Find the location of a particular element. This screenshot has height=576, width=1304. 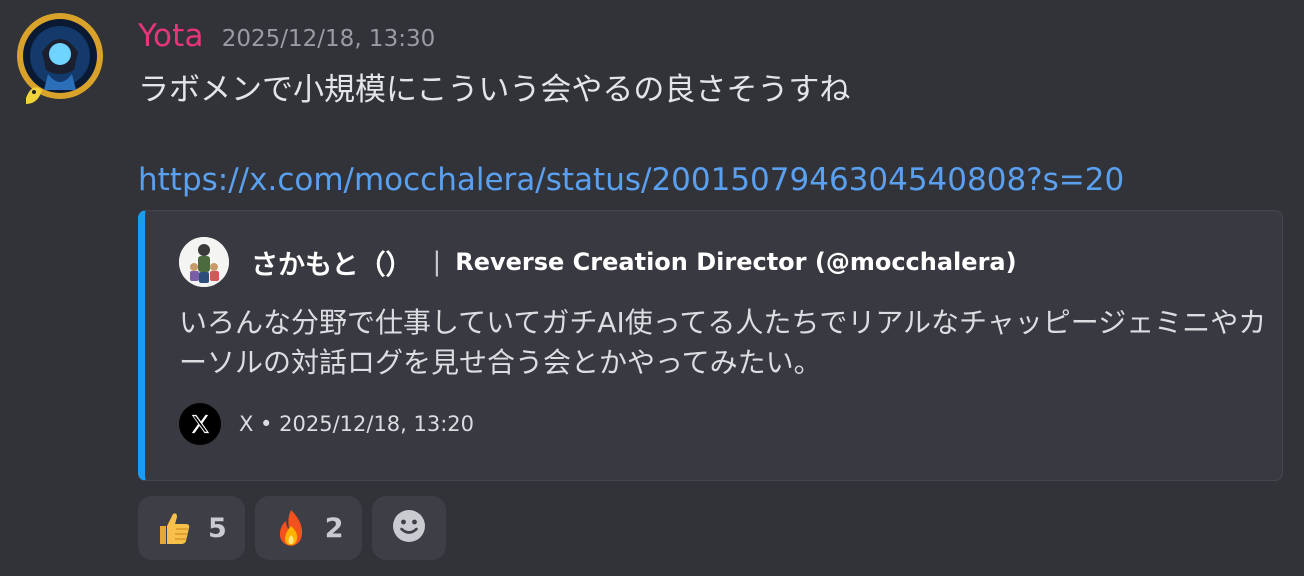

username: Yota is located at coordinates (171, 36).